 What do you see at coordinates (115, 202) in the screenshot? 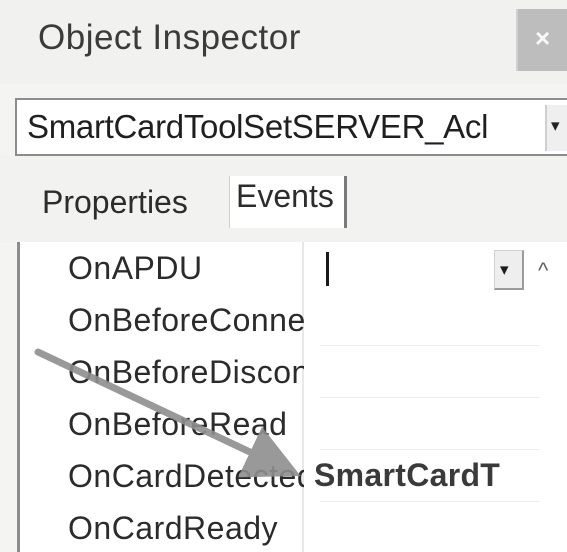
I see `tab-properties: Properties` at bounding box center [115, 202].